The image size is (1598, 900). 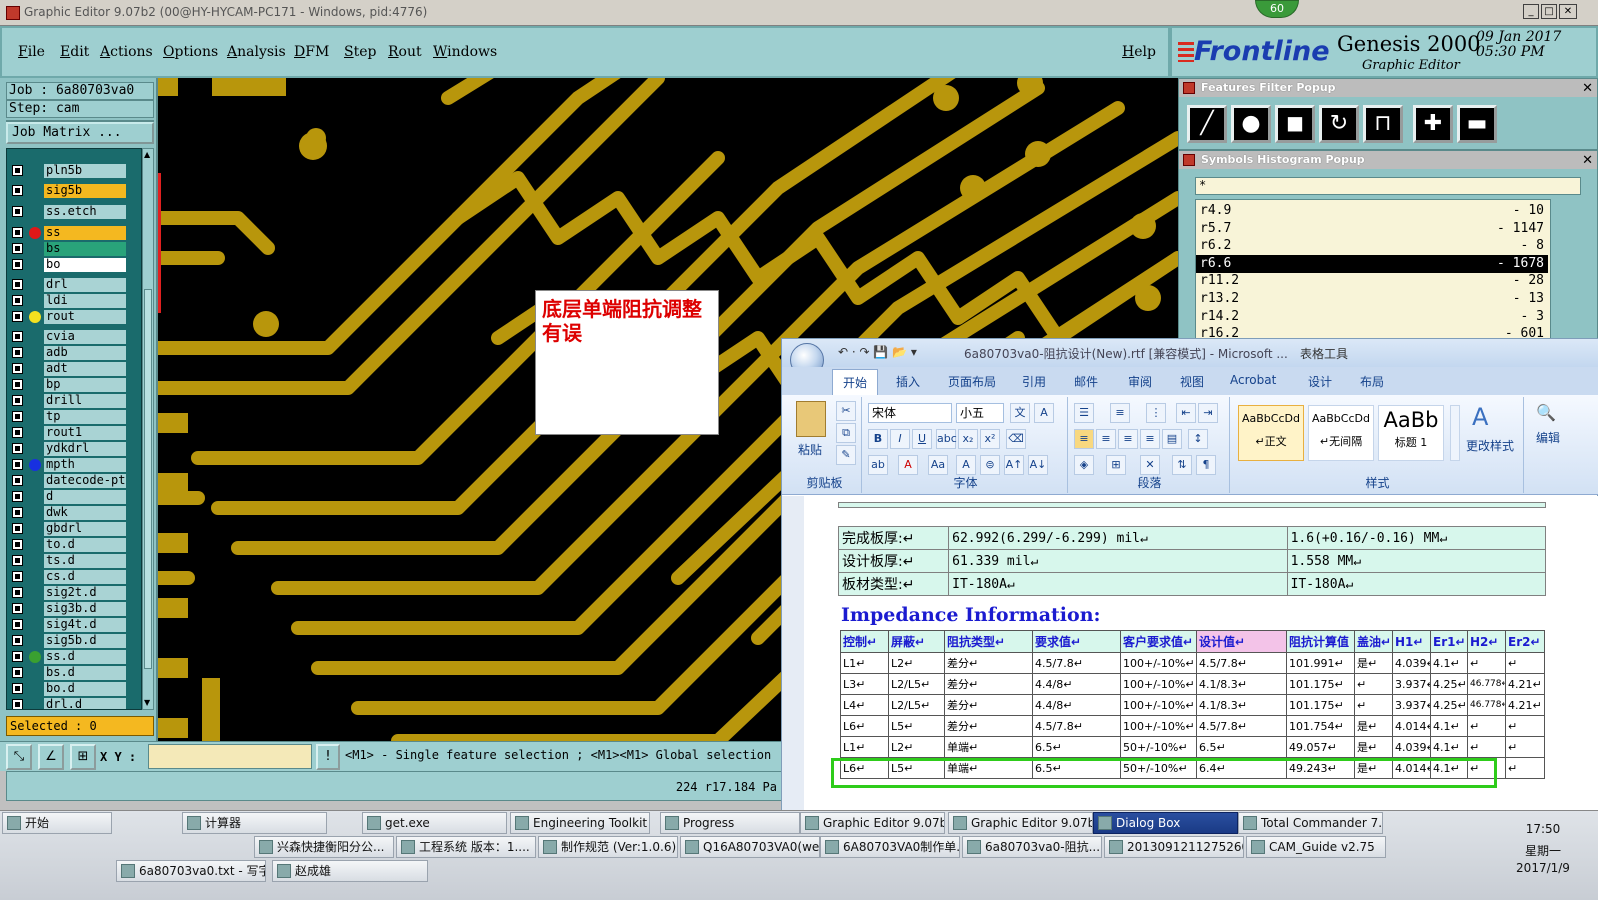 I want to click on styles-scroll, so click(x=1455, y=433).